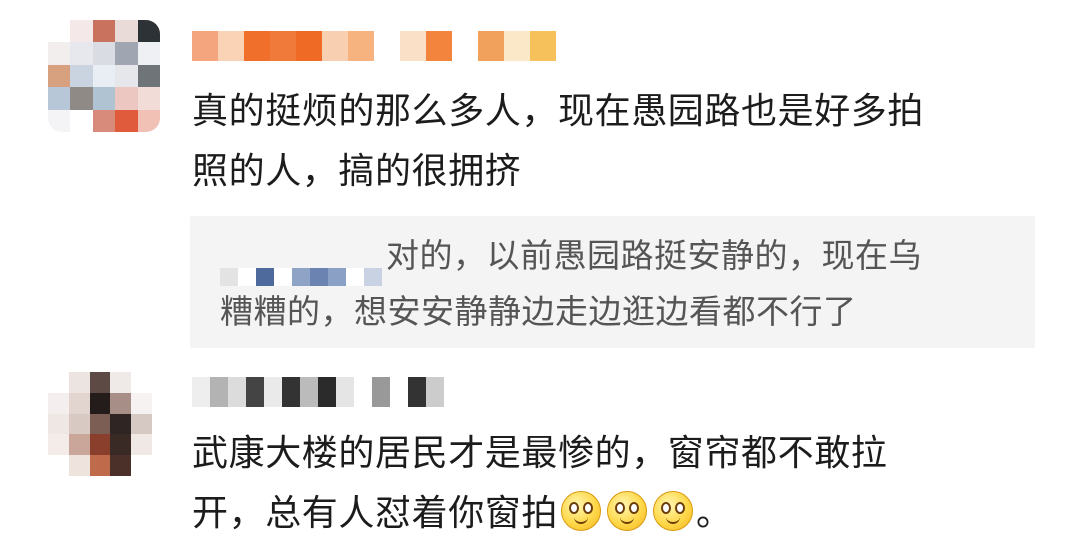  What do you see at coordinates (714, 513) in the screenshot?
I see `comment-text-end: 。` at bounding box center [714, 513].